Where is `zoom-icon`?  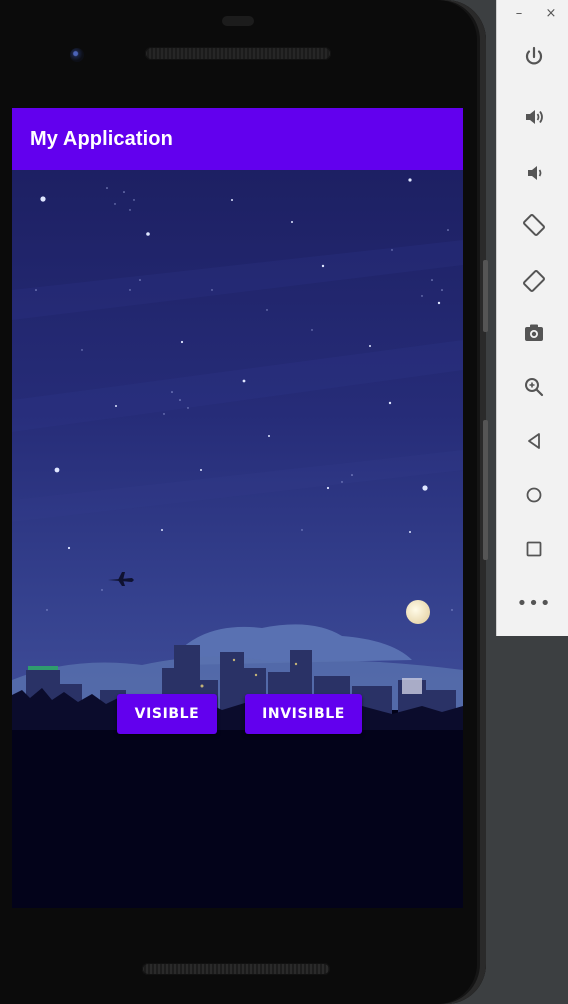 zoom-icon is located at coordinates (534, 387).